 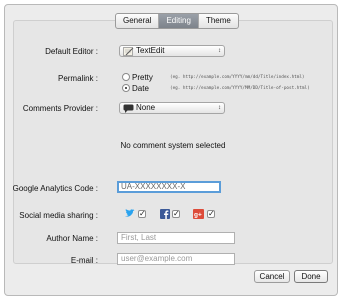 I want to click on no-comment-message: No comment system selected, so click(x=173, y=145).